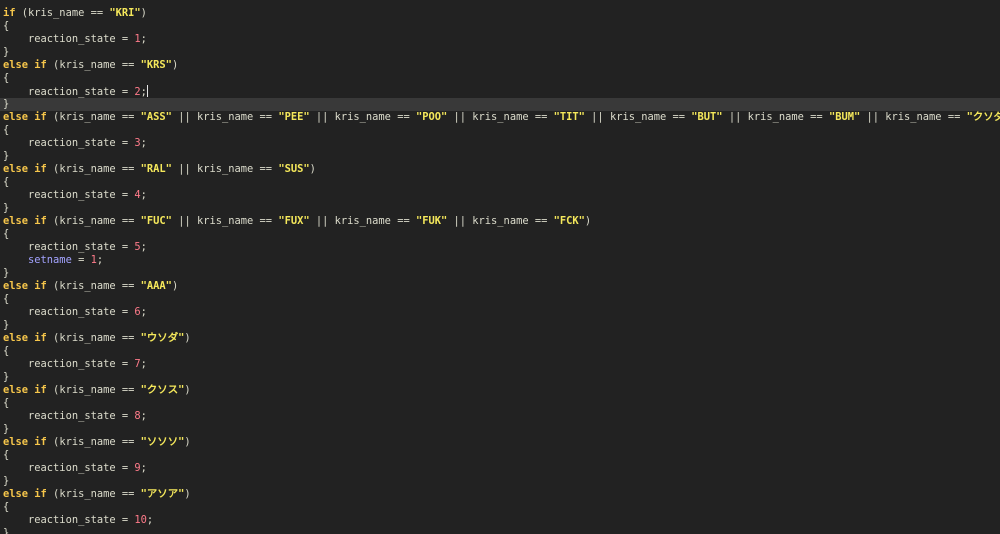 The width and height of the screenshot is (1000, 534). What do you see at coordinates (500, 39) in the screenshot?
I see `code-line: reaction_state = 1;` at bounding box center [500, 39].